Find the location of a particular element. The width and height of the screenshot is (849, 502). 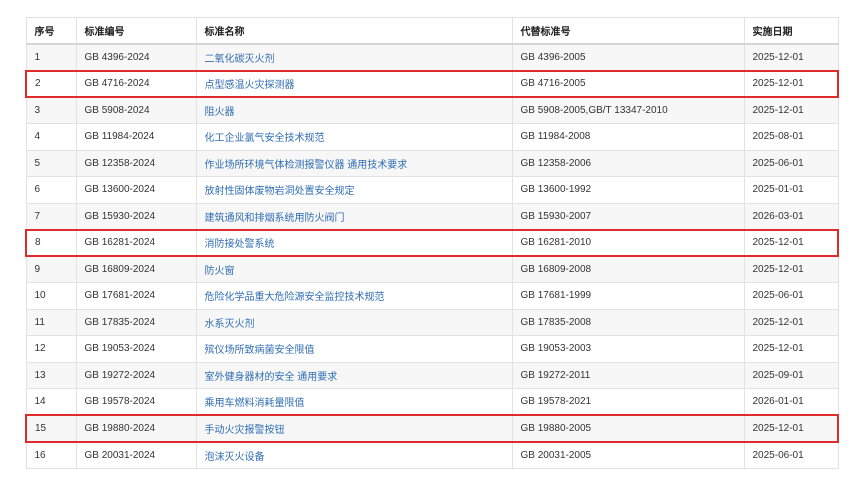

row-seq-cell: 2 is located at coordinates (51, 83).